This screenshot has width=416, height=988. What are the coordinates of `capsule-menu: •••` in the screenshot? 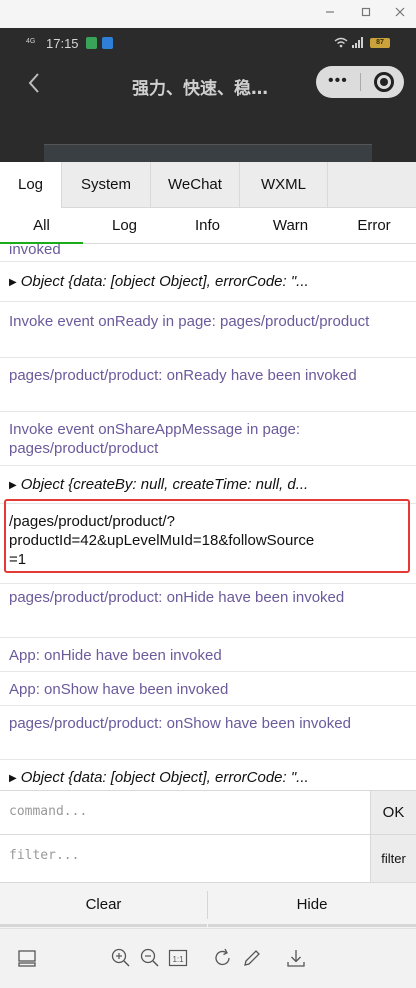 It's located at (360, 82).